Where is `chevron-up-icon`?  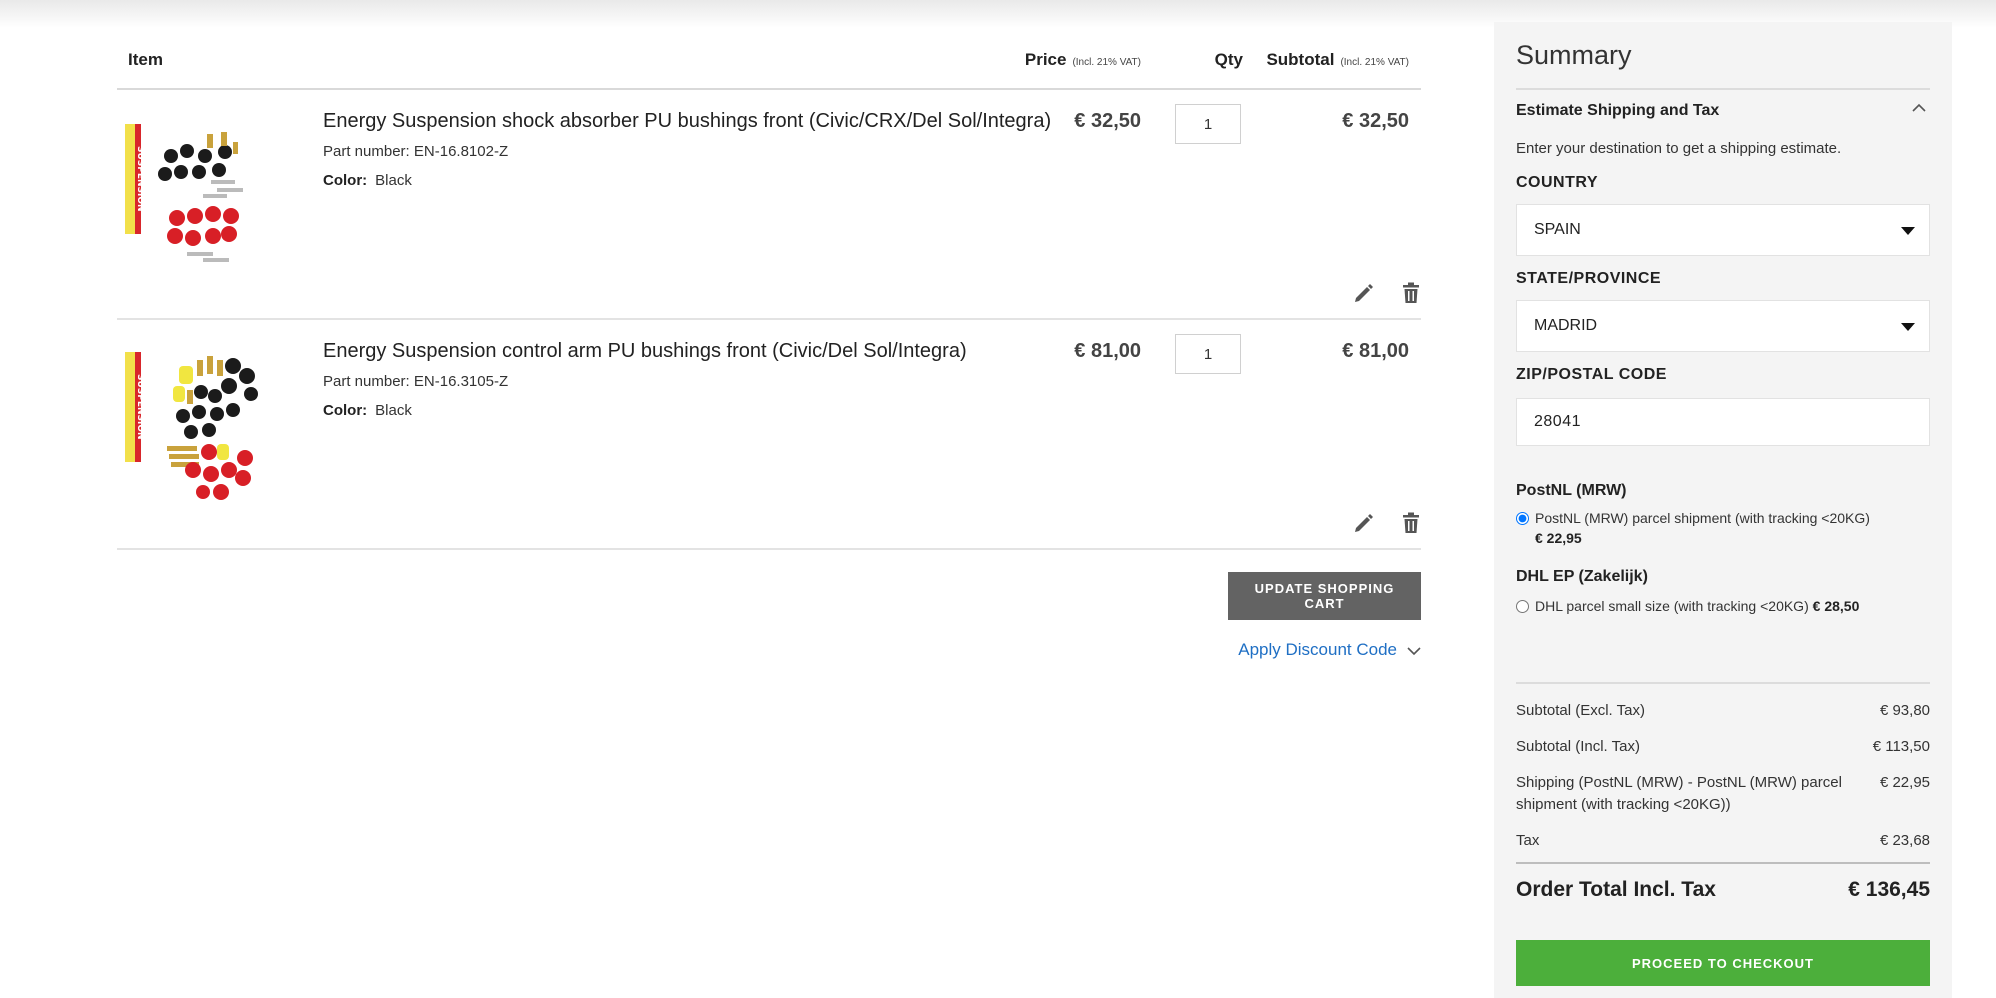
chevron-up-icon is located at coordinates (1919, 107).